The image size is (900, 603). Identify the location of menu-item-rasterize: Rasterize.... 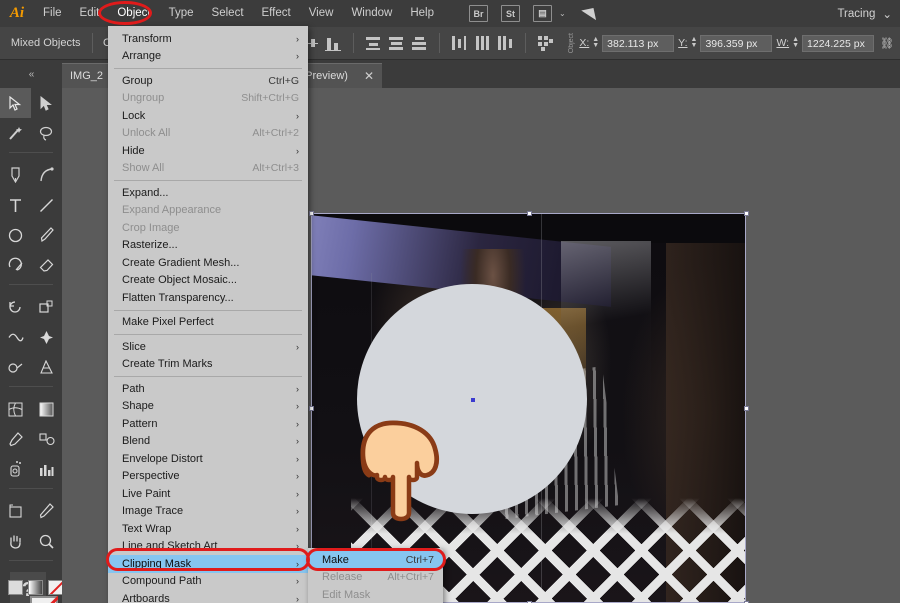
(208, 246).